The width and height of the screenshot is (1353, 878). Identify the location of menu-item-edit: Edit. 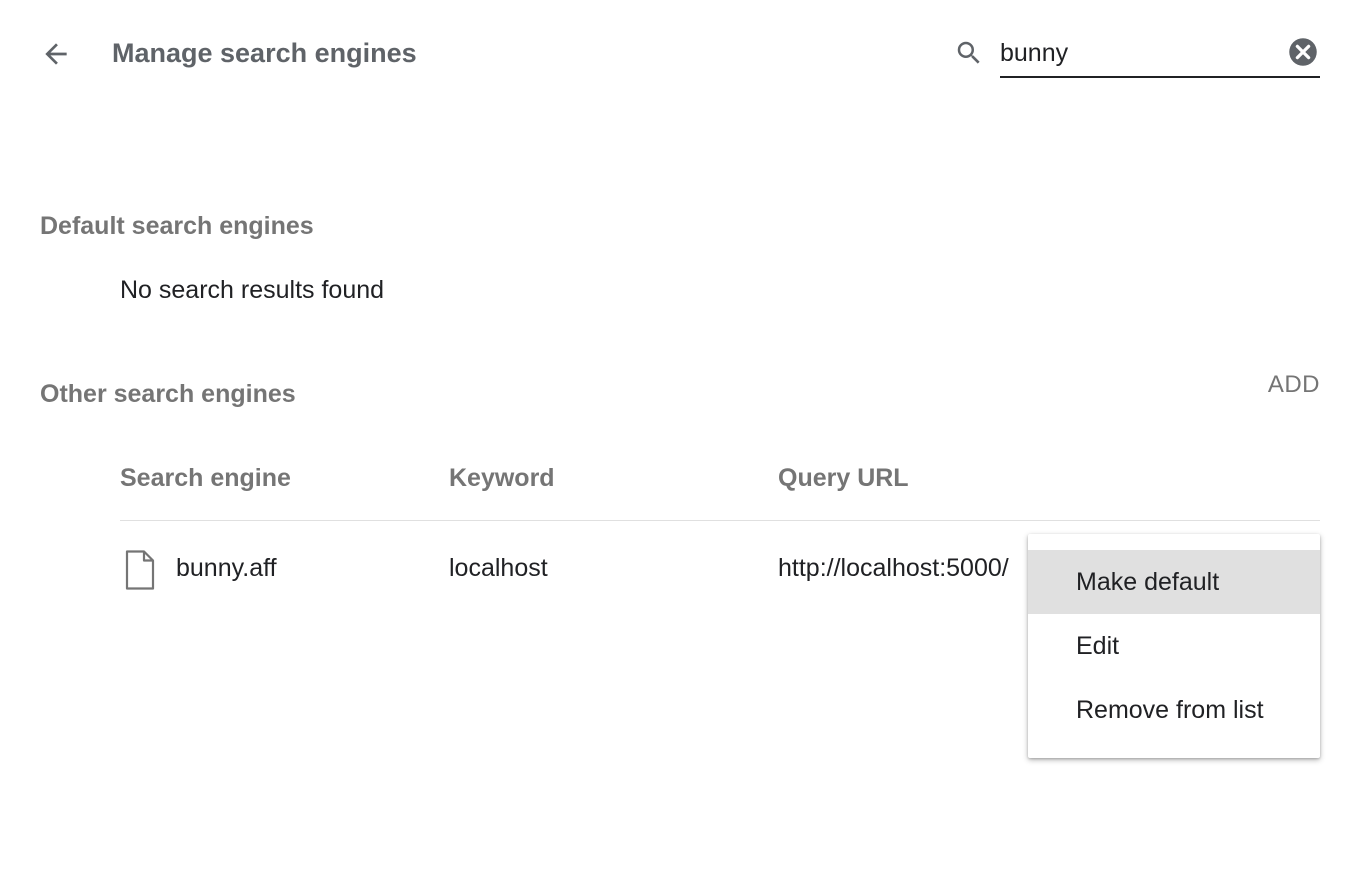
(1174, 646).